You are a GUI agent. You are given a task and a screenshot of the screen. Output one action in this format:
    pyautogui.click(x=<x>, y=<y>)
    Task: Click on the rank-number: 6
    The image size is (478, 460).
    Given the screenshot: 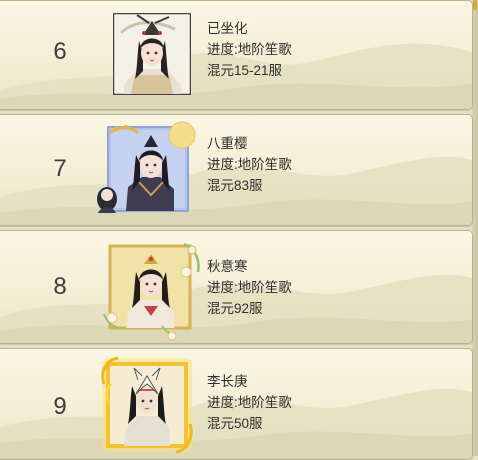 What is the action you would take?
    pyautogui.click(x=60, y=51)
    